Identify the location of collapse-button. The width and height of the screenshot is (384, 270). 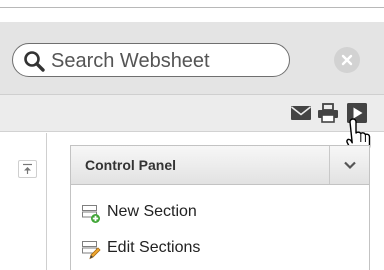
(27, 169).